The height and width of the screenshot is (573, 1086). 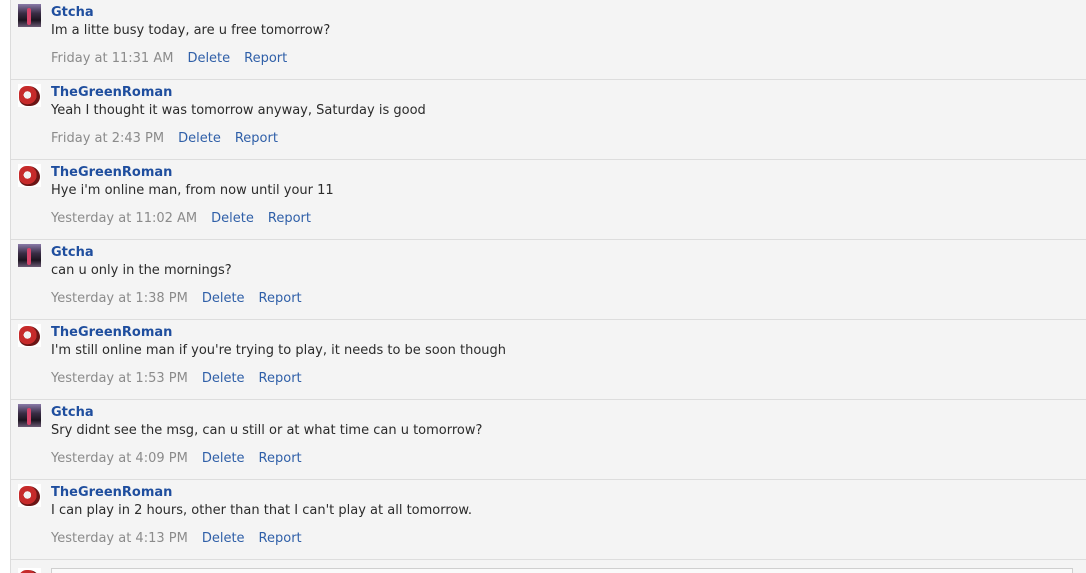 I want to click on message-meta: Yesterday at 4:13 PM Delete Report, so click(x=176, y=538).